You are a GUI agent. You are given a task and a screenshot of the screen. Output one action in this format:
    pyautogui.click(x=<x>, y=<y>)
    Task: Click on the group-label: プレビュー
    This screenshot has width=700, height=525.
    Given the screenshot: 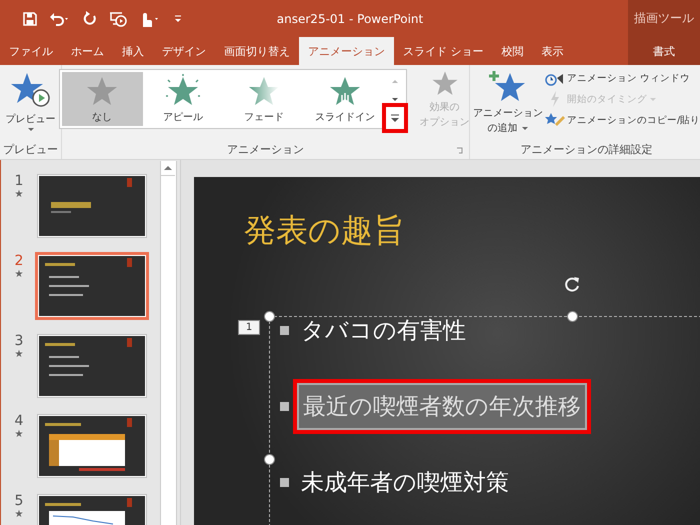 What is the action you would take?
    pyautogui.click(x=30, y=149)
    